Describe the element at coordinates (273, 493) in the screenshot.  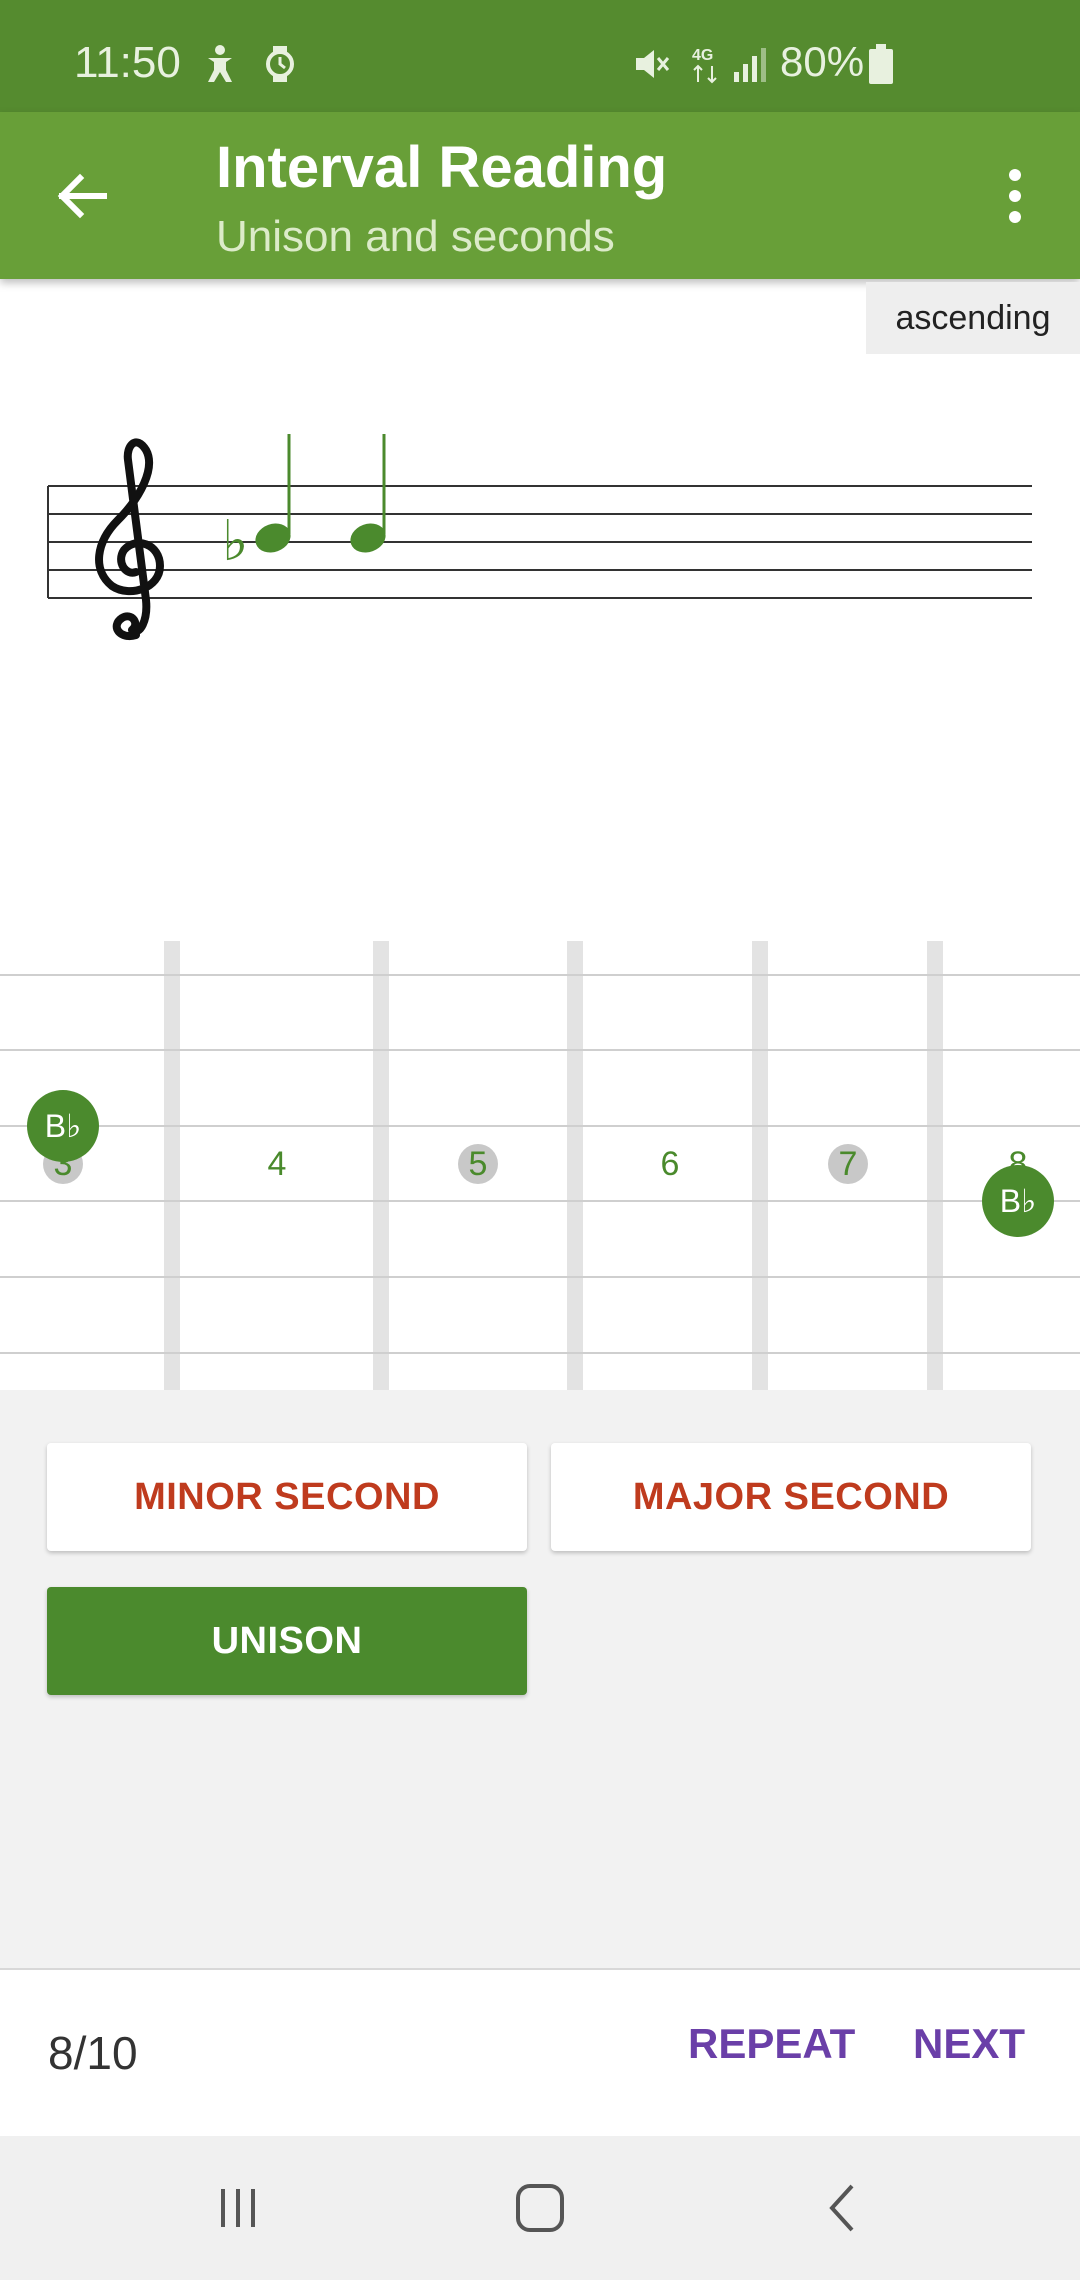
I see `note-first` at that location.